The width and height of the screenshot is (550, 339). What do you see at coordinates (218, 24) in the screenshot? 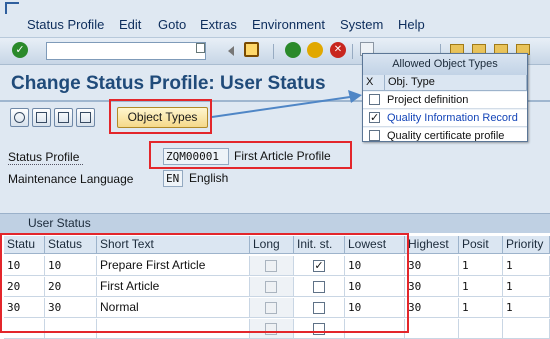
I see `menu-extras: Extras` at bounding box center [218, 24].